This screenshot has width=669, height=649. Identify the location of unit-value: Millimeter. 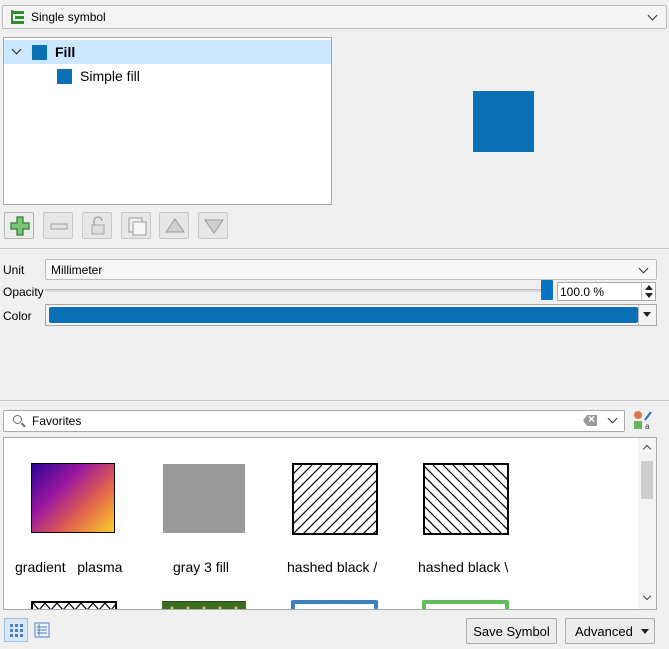
(77, 269).